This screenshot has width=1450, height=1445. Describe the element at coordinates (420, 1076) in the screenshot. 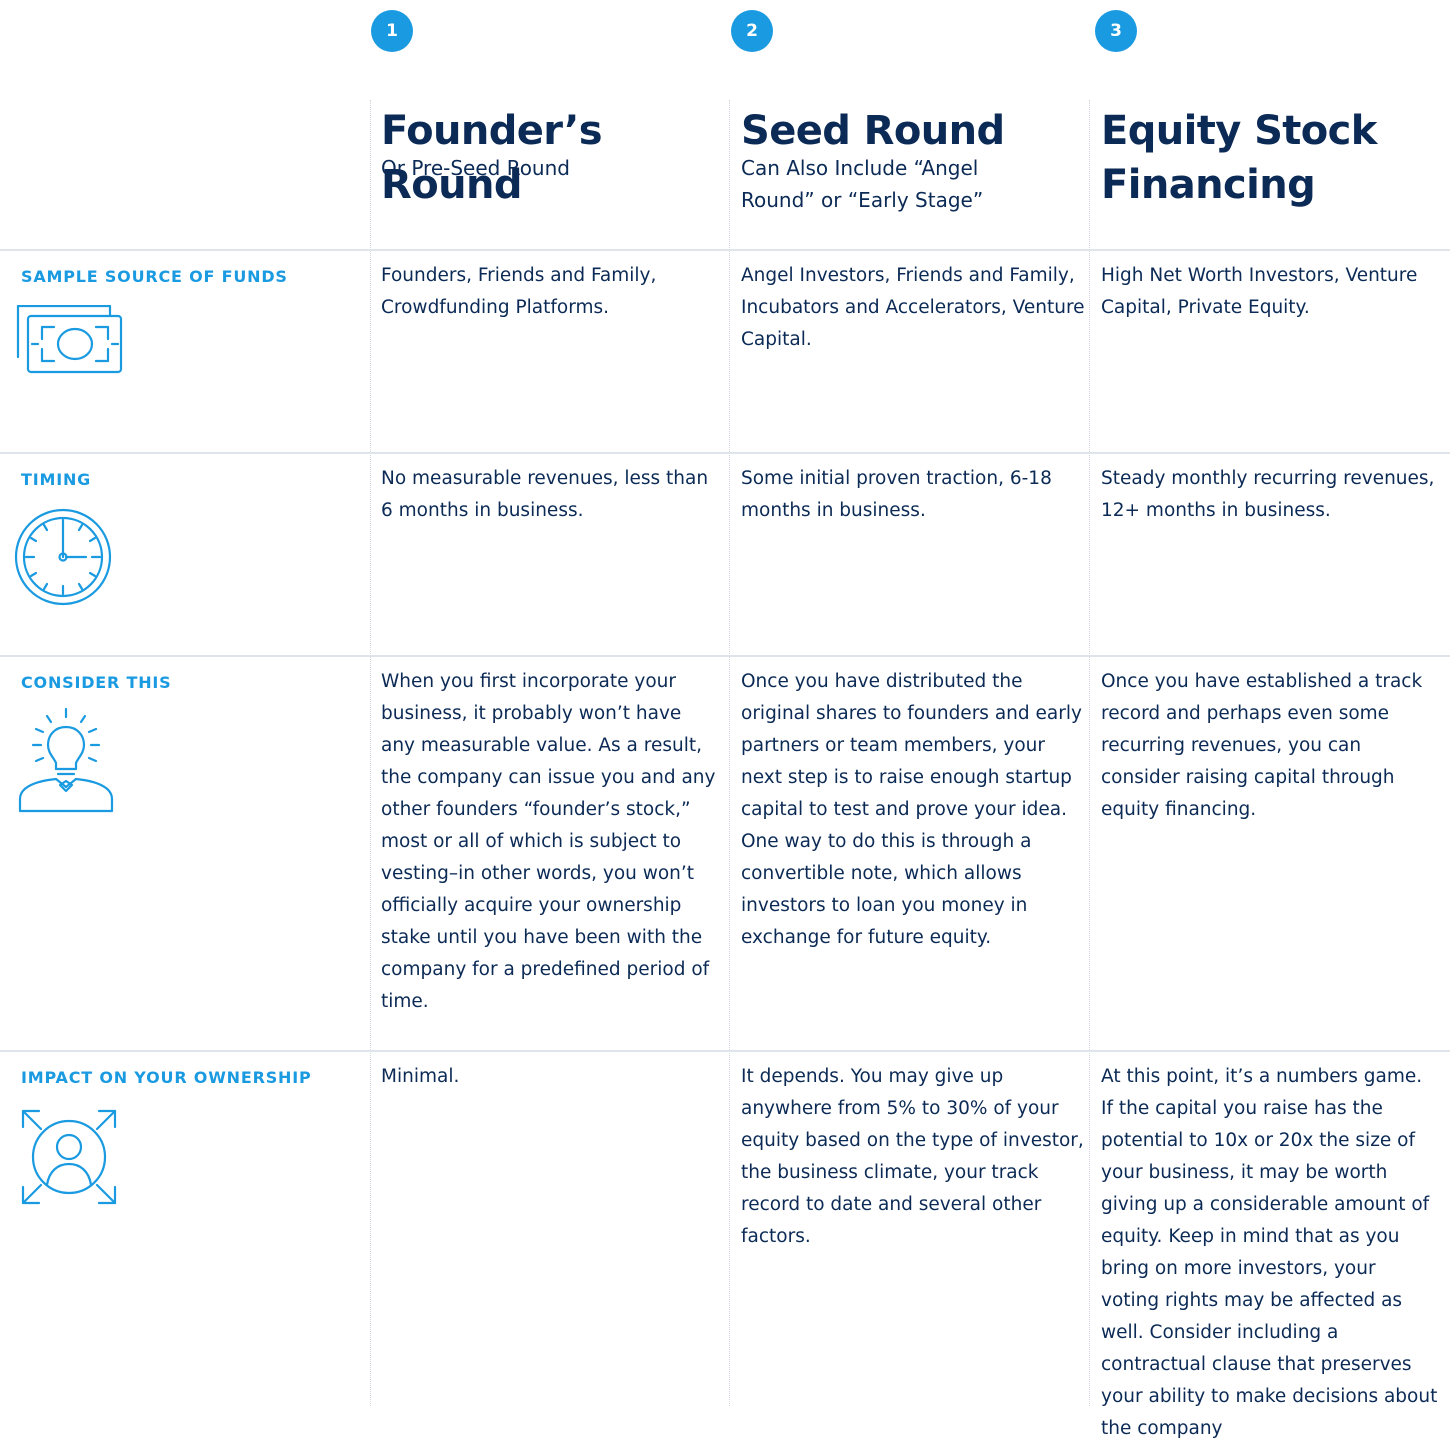

I see `cell-impact-founders-round: Minimal.` at that location.